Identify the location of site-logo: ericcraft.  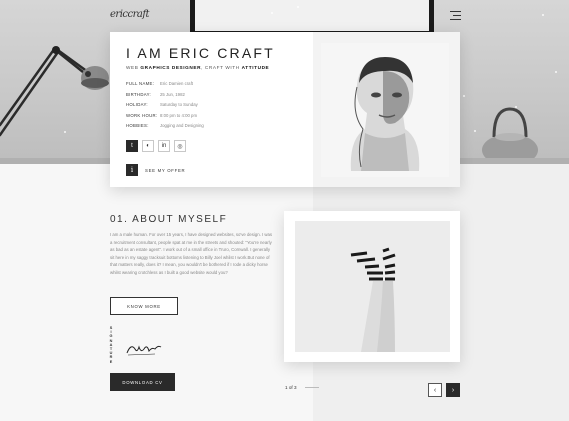
(130, 14).